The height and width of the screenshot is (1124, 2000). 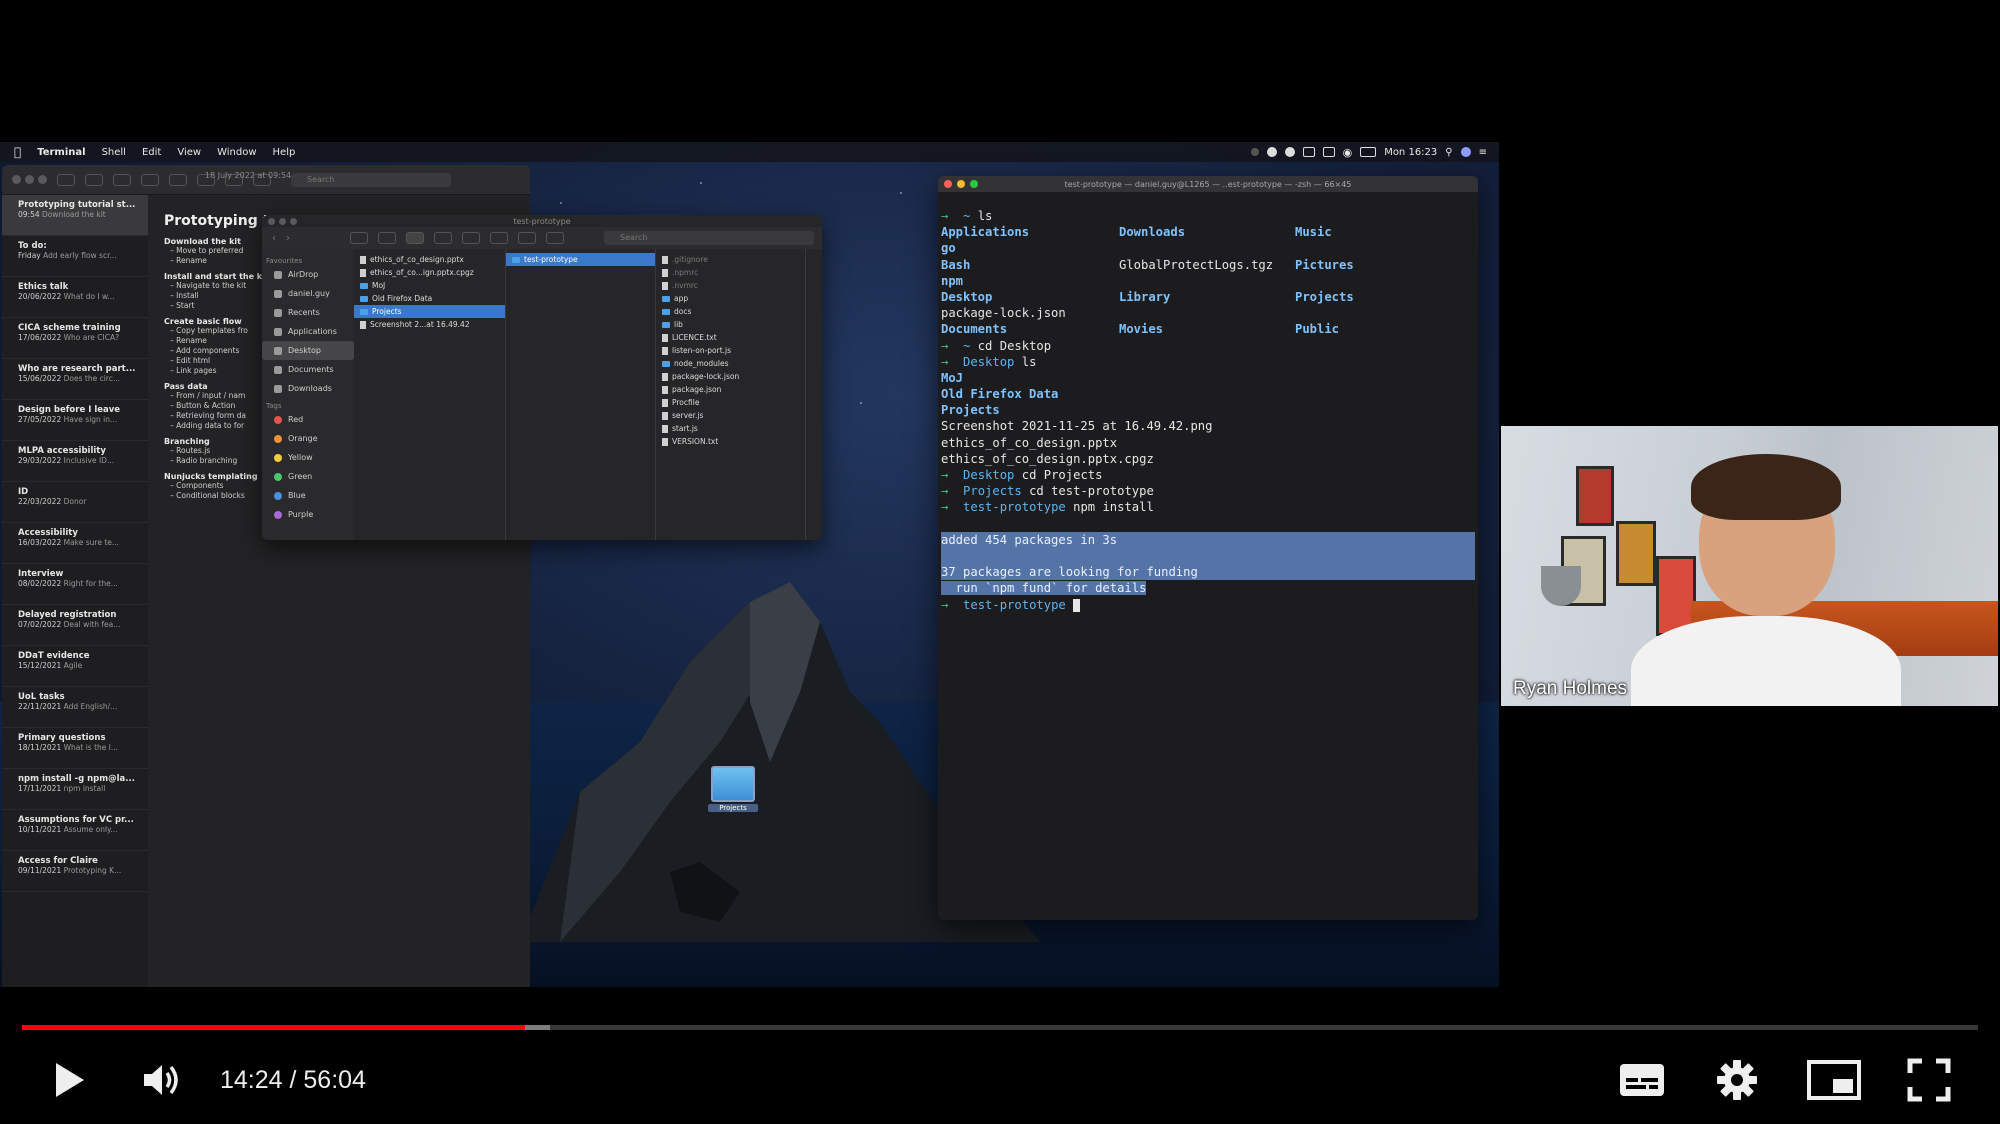 What do you see at coordinates (443, 238) in the screenshot?
I see `gallery-view-icon` at bounding box center [443, 238].